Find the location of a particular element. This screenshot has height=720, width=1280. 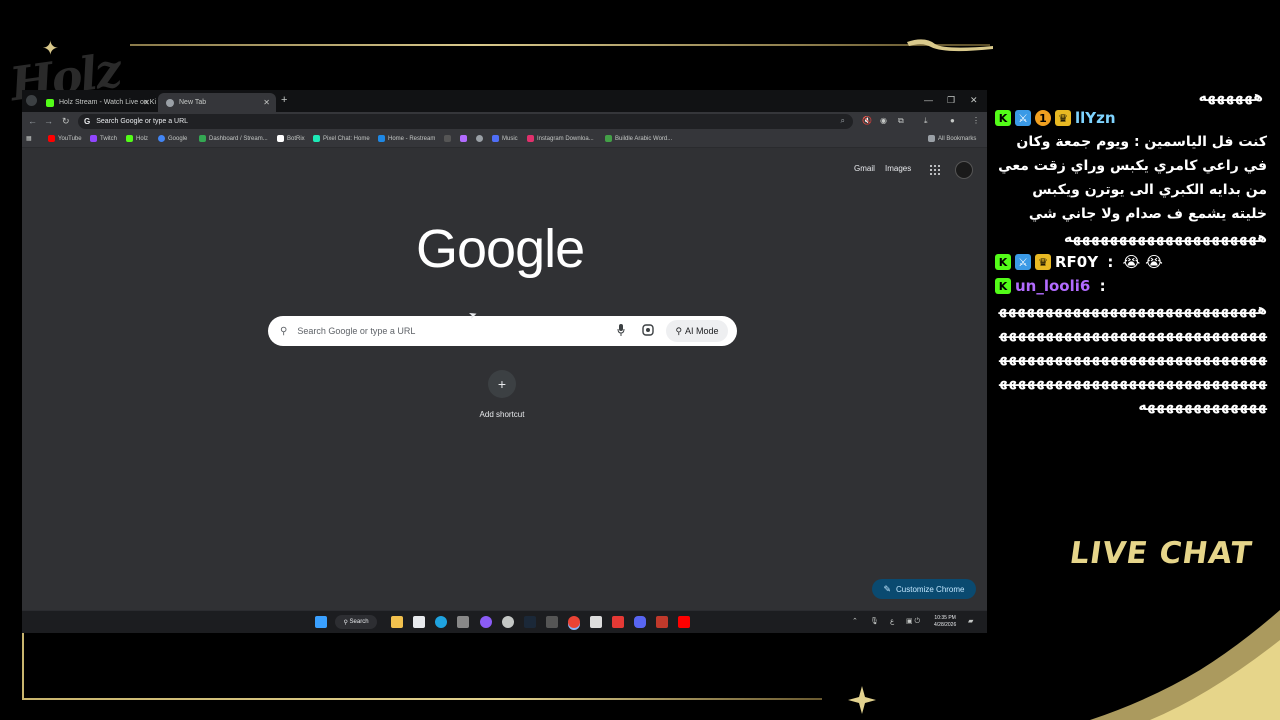

bookmark-google: Google is located at coordinates (172, 138).